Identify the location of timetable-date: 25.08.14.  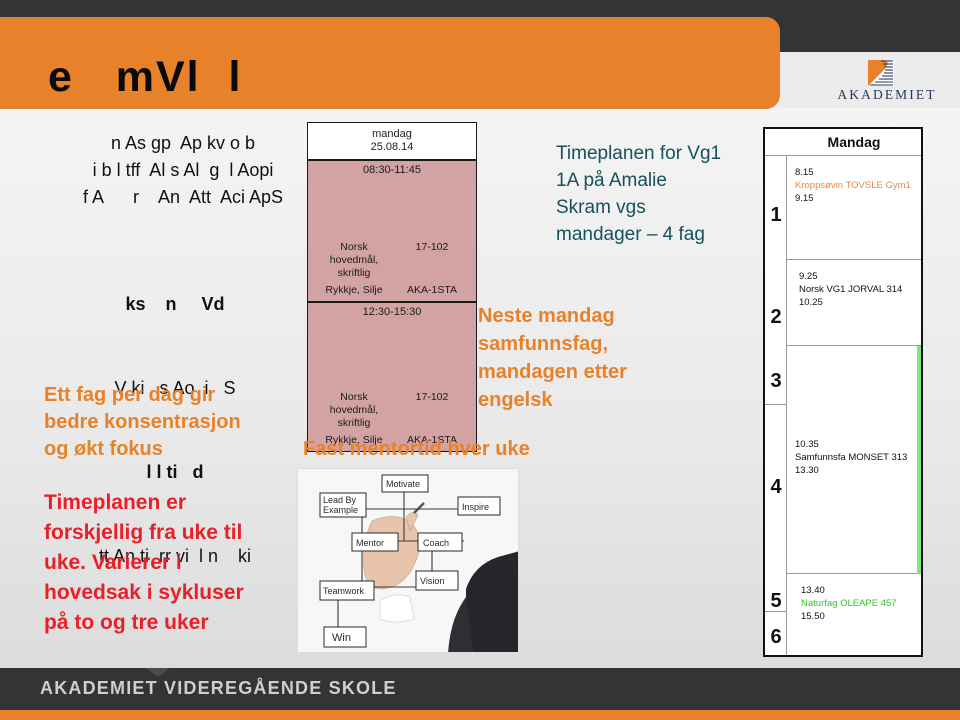
(392, 147).